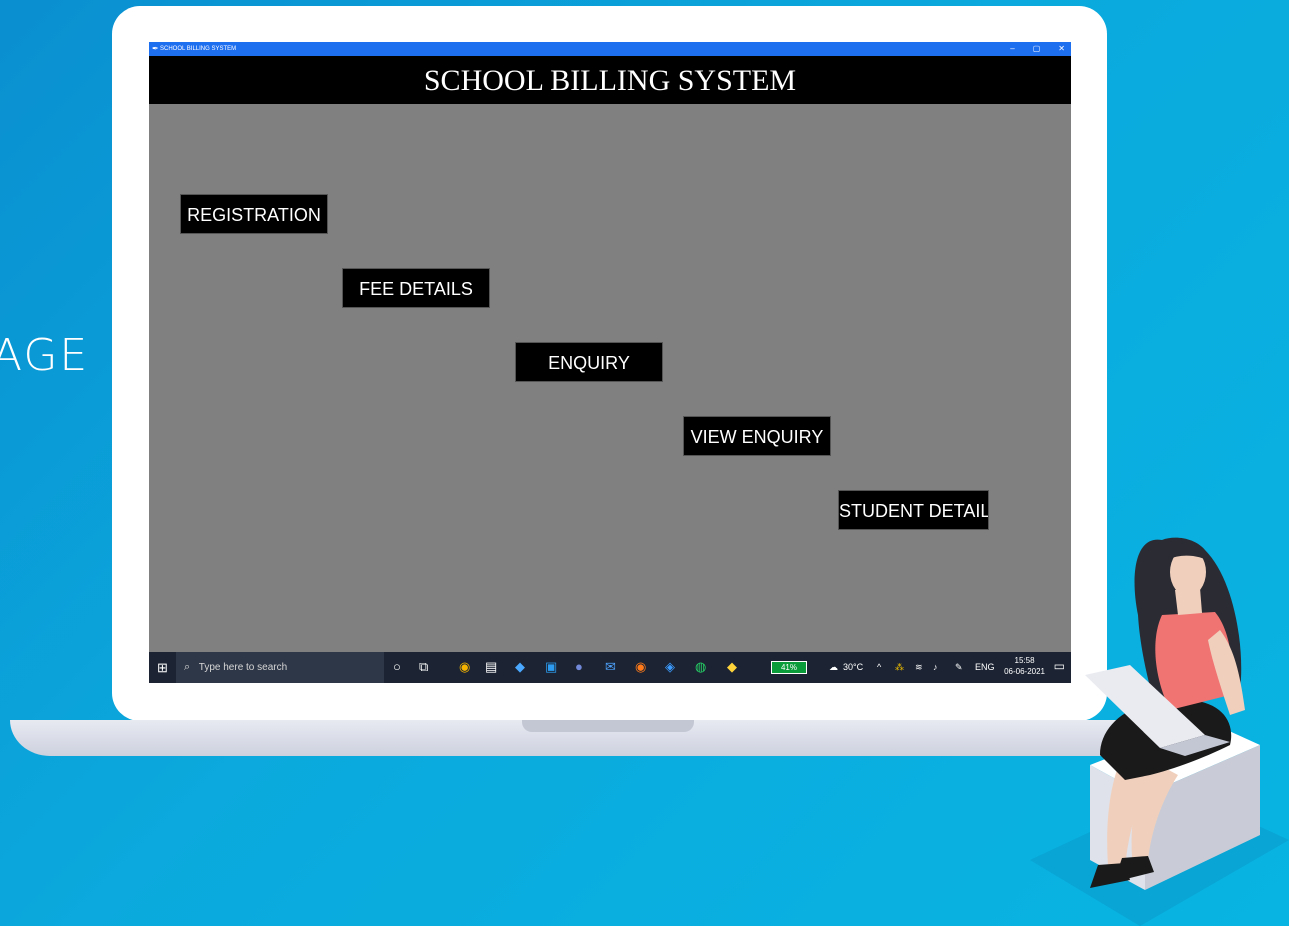 The image size is (1289, 926). Describe the element at coordinates (491, 667) in the screenshot. I see `terminal-icon: ▤` at that location.